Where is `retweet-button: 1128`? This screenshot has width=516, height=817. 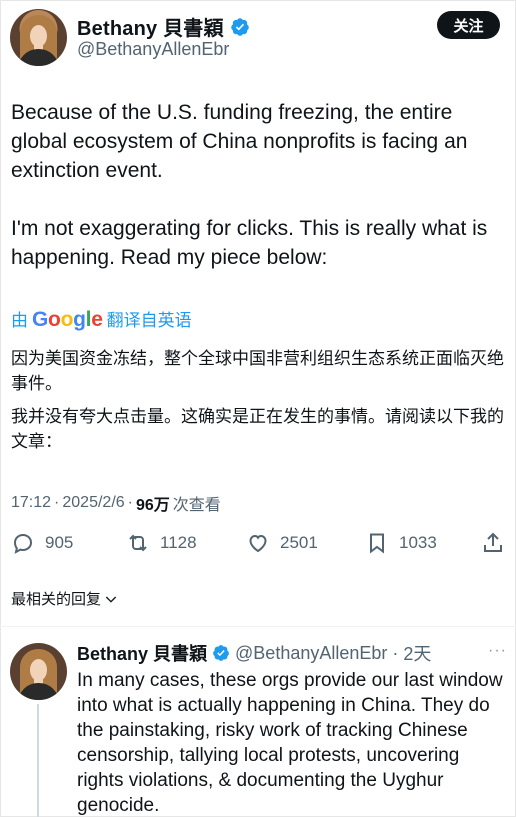 retweet-button: 1128 is located at coordinates (161, 543).